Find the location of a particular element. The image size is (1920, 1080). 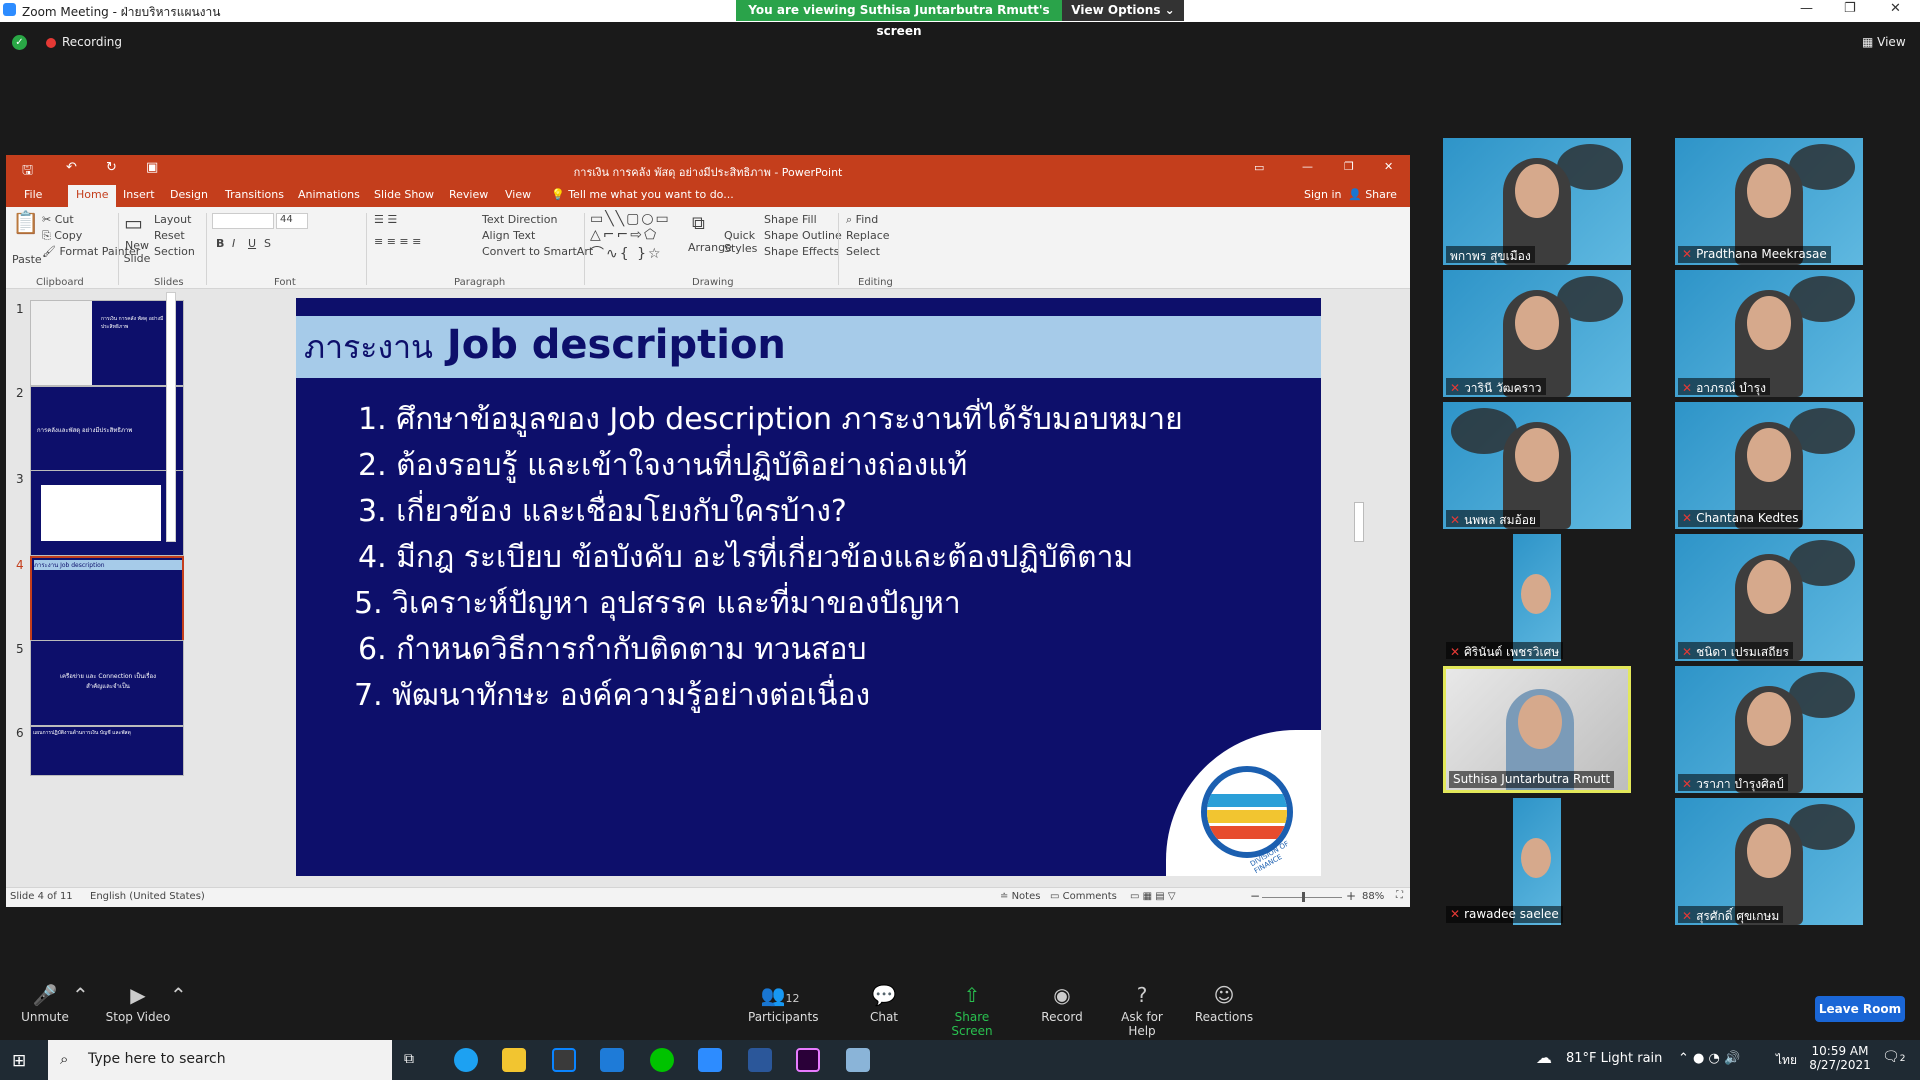

reset-button: Reset is located at coordinates (169, 235).